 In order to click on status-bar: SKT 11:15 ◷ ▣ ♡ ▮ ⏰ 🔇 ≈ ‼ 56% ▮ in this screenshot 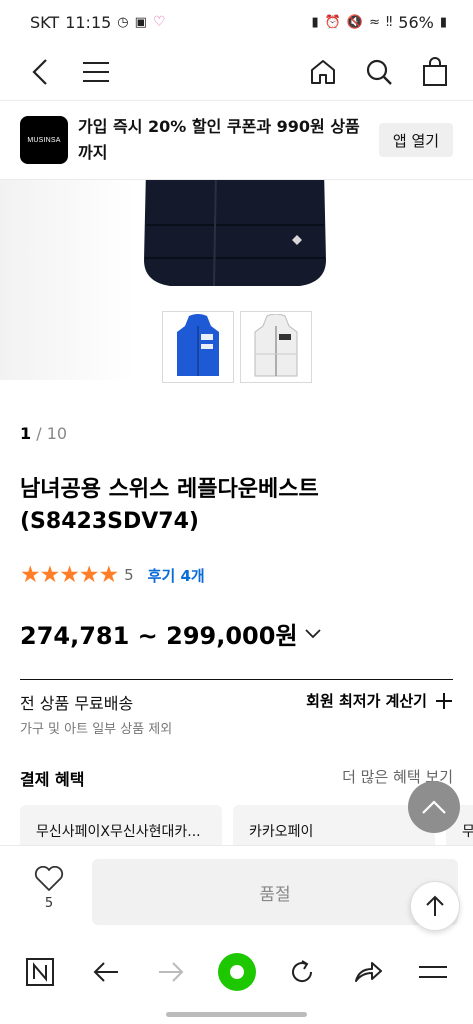, I will do `click(236, 22)`.